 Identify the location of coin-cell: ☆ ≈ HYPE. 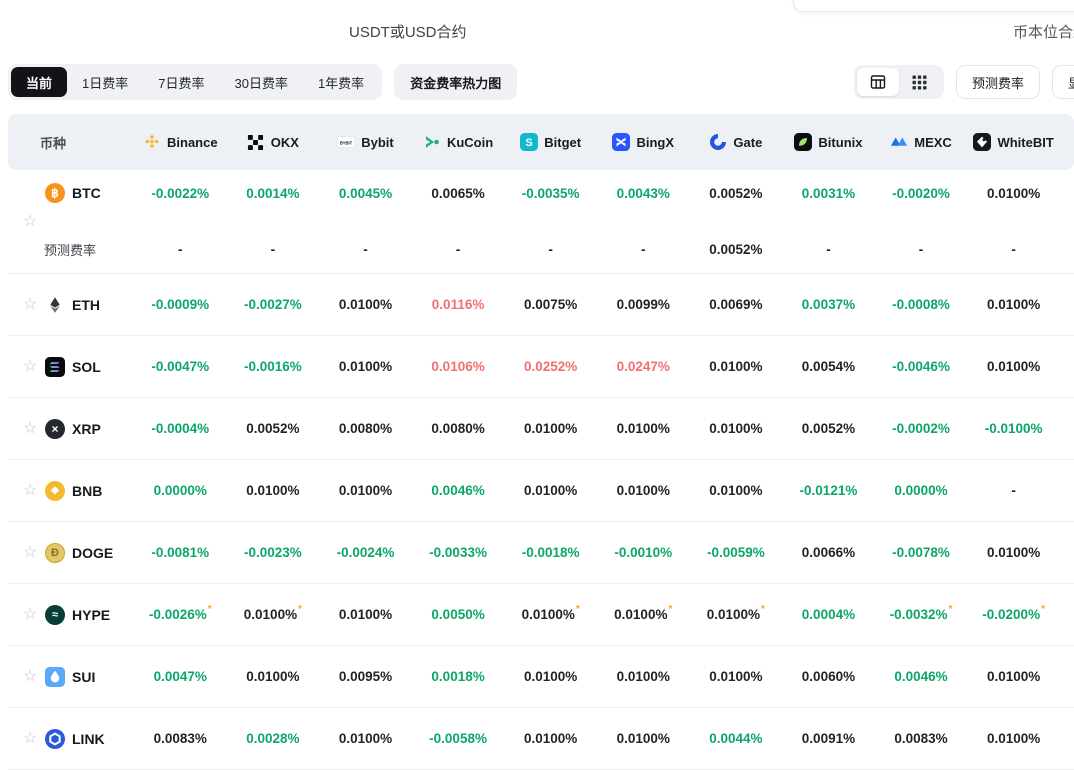
(71, 614).